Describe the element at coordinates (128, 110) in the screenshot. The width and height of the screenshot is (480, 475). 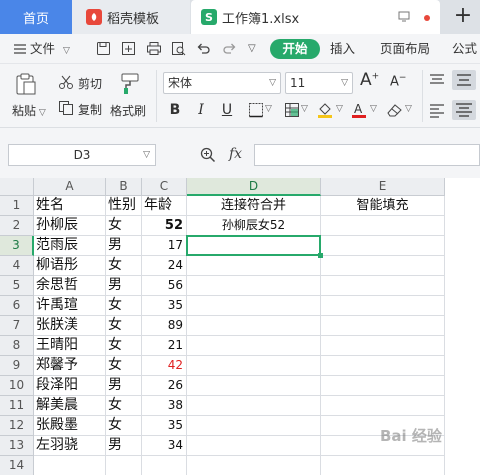
I see `format-painter-button: 格式刷` at that location.